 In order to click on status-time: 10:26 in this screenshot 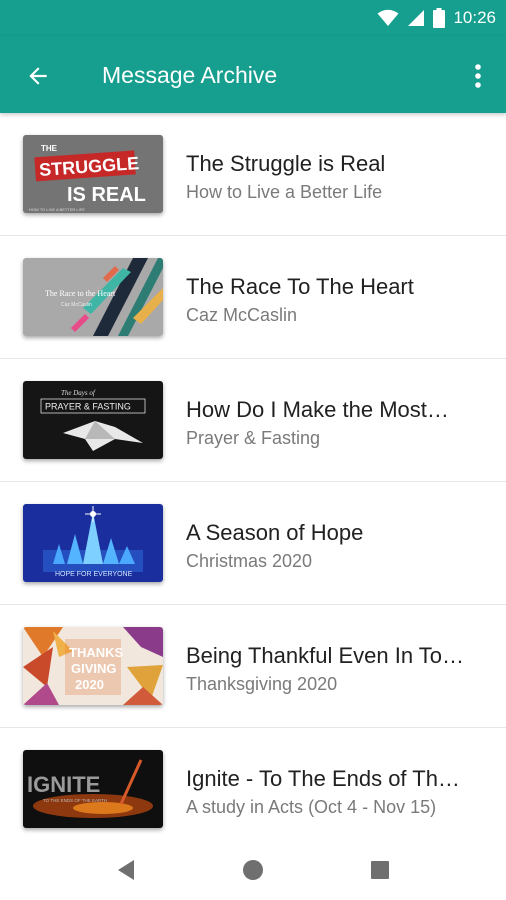, I will do `click(474, 17)`.